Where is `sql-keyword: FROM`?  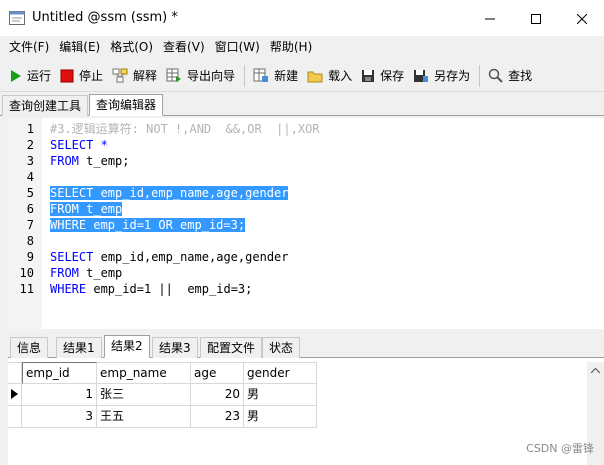 sql-keyword: FROM is located at coordinates (64, 161).